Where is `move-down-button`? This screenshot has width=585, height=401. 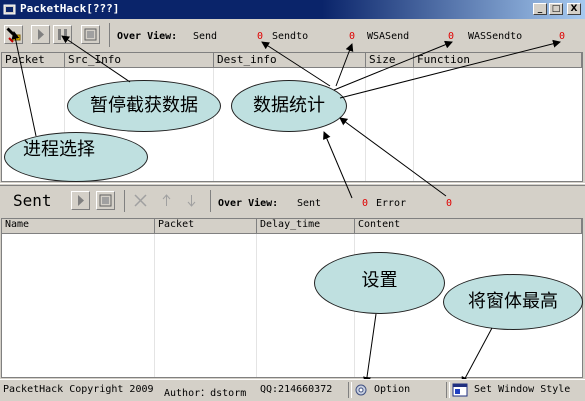
move-down-button is located at coordinates (191, 200).